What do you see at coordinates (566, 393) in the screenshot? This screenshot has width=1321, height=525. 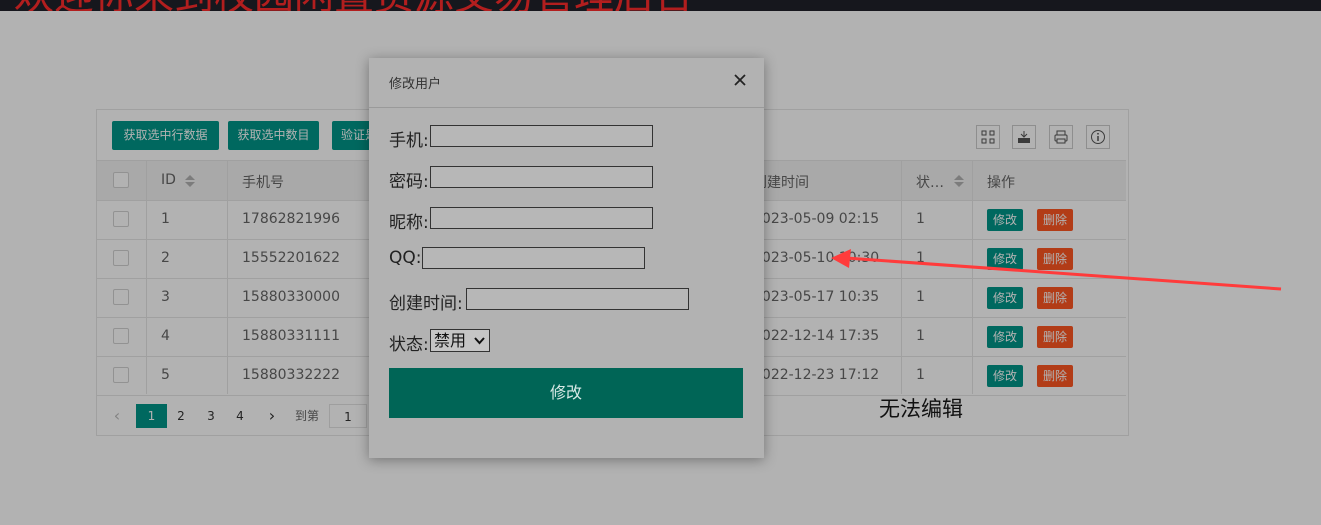 I see `submit-edit-button: 修改` at bounding box center [566, 393].